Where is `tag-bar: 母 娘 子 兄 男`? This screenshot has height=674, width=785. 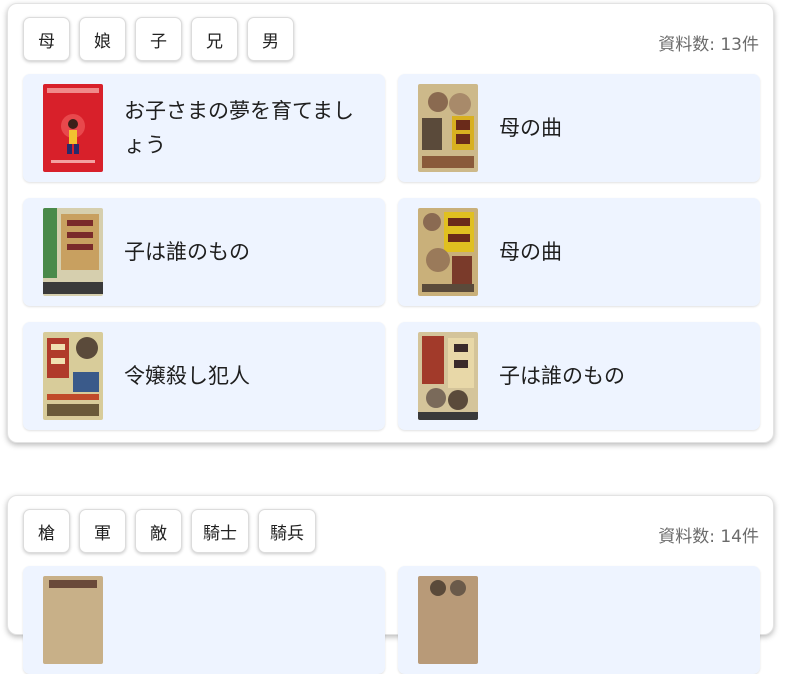
tag-bar: 母 娘 子 兄 男 is located at coordinates (158, 39).